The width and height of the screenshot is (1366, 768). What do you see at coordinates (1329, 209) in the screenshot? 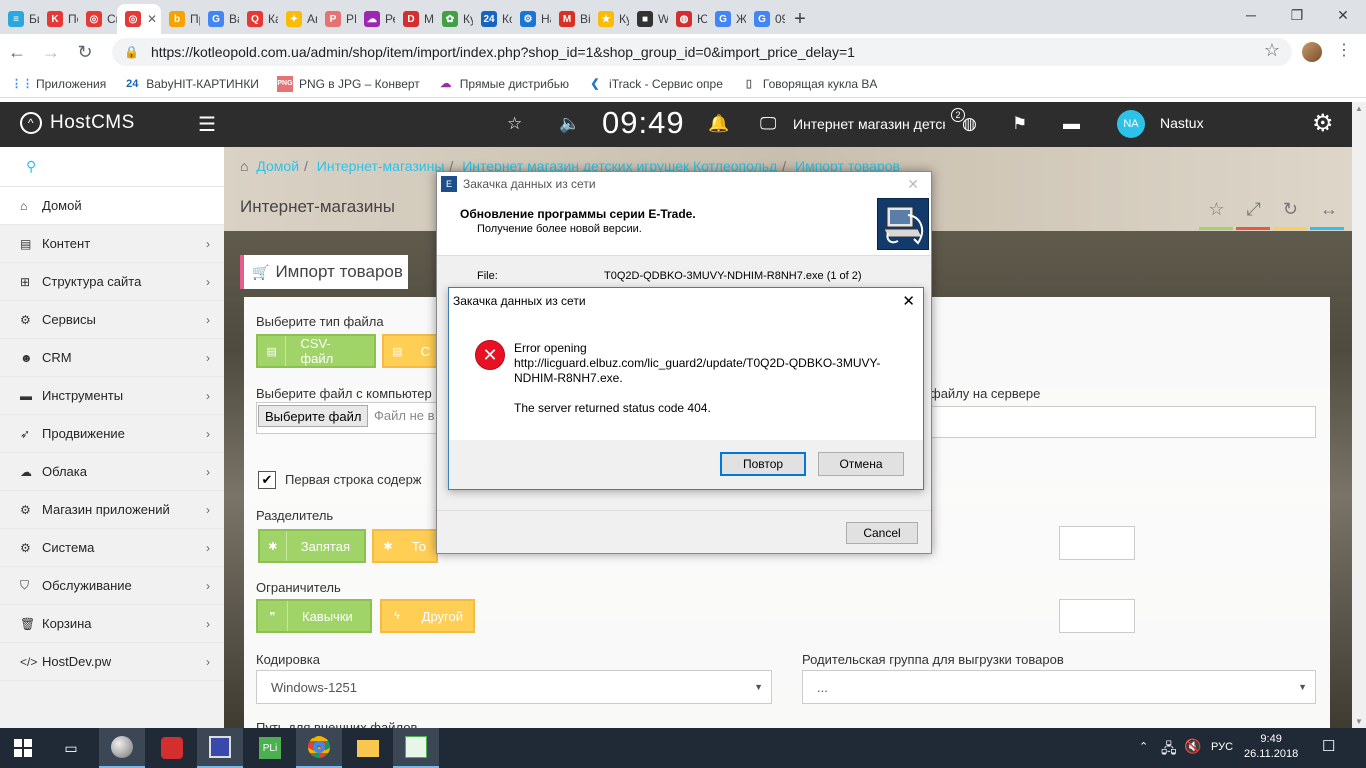
I see `expand-icon: ↔` at bounding box center [1329, 209].